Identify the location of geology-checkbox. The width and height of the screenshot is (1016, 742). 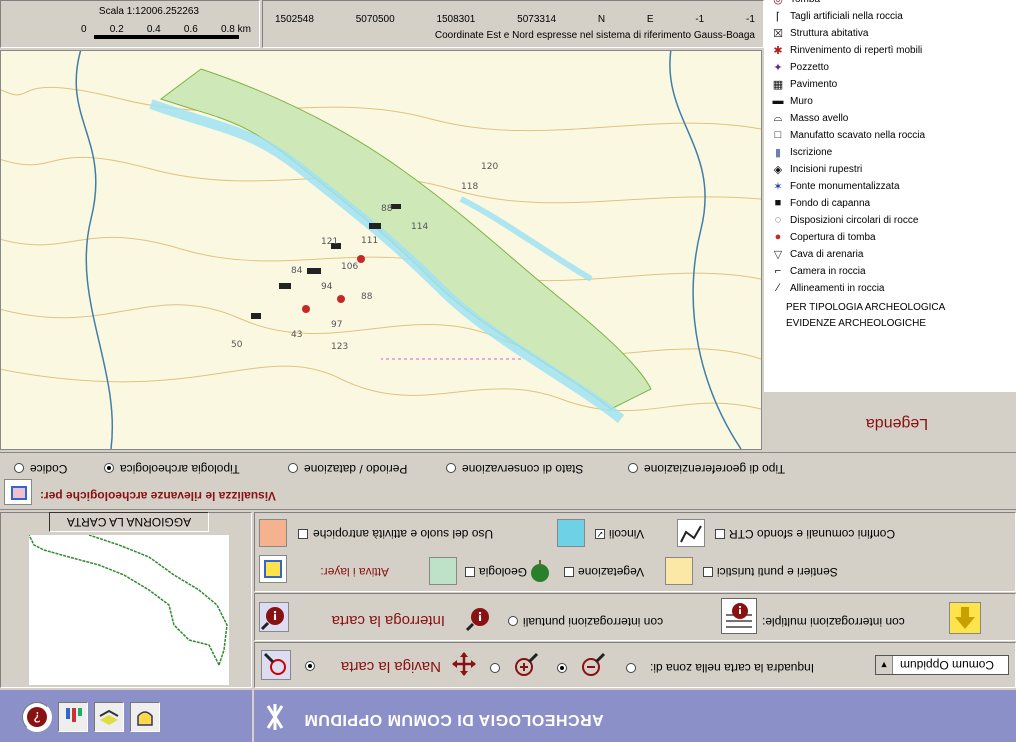
(470, 572).